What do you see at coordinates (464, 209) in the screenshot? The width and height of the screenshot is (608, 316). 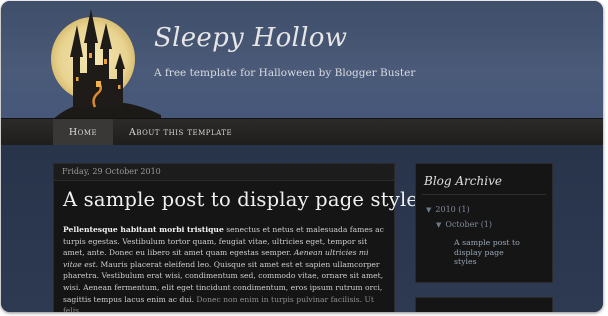 I see `archive-year-count: (1)` at bounding box center [464, 209].